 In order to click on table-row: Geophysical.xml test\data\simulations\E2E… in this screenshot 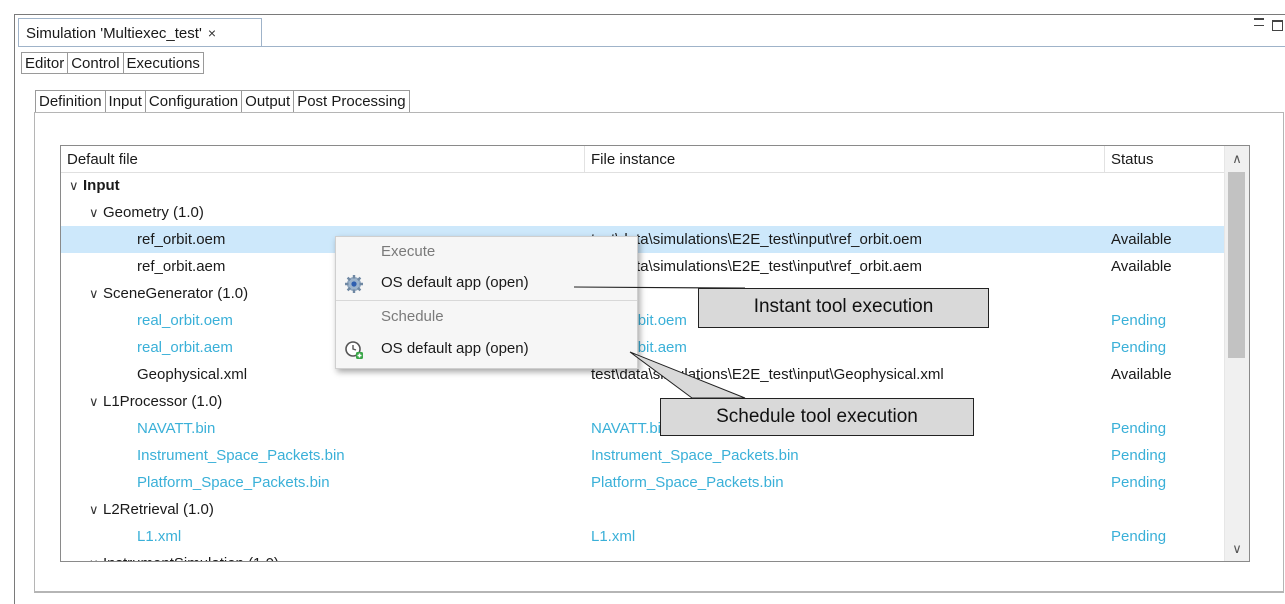, I will do `click(643, 374)`.